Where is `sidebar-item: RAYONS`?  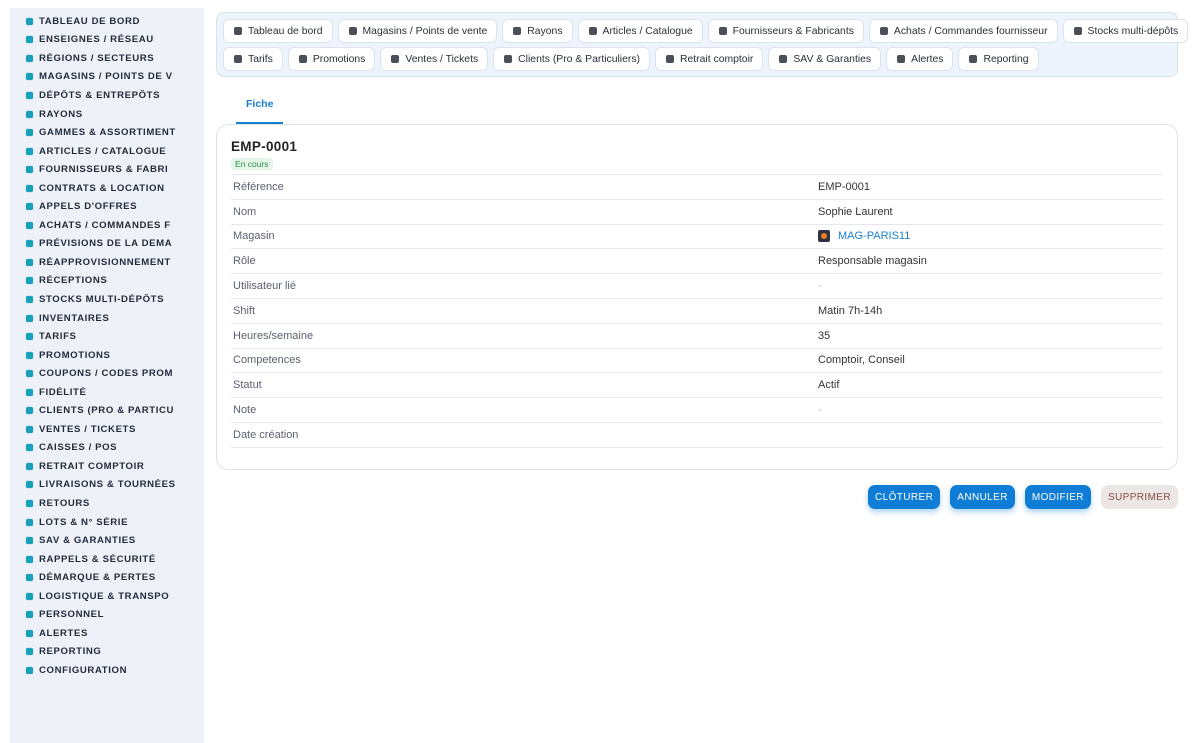 sidebar-item: RAYONS is located at coordinates (107, 114).